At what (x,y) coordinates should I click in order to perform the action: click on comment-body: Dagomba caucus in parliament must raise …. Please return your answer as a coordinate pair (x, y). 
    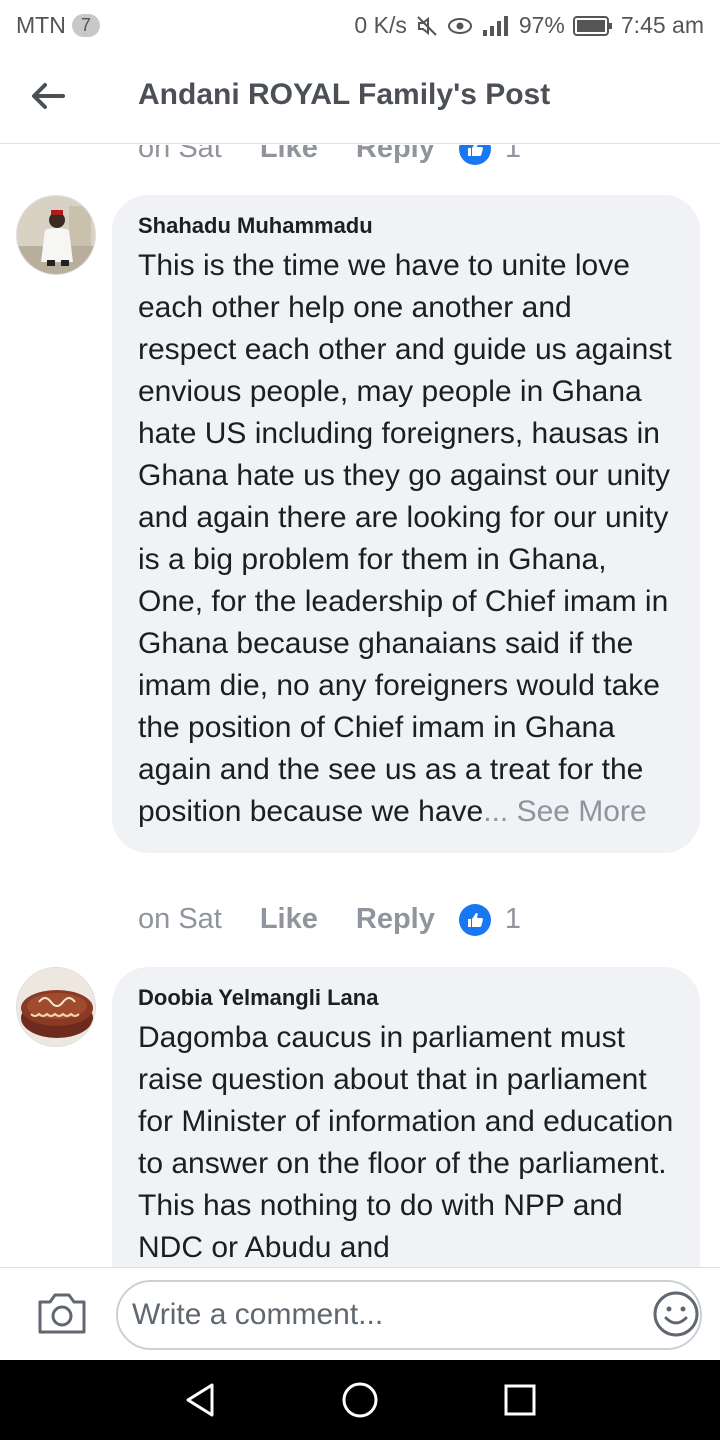
    Looking at the image, I should click on (406, 1142).